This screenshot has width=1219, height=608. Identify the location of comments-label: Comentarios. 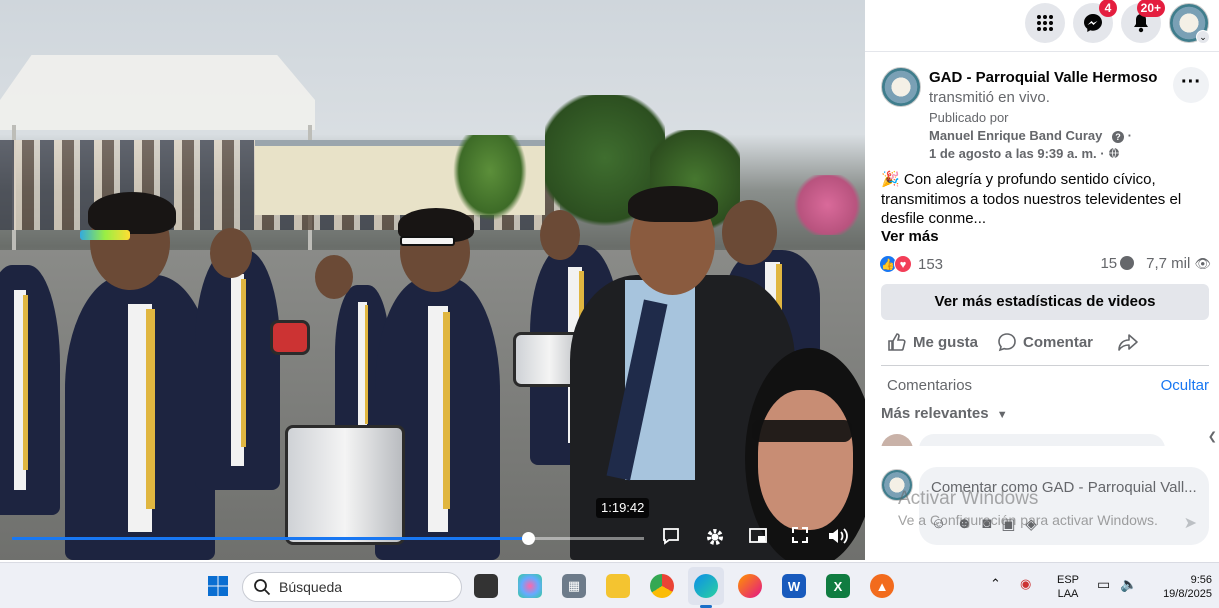
(930, 385).